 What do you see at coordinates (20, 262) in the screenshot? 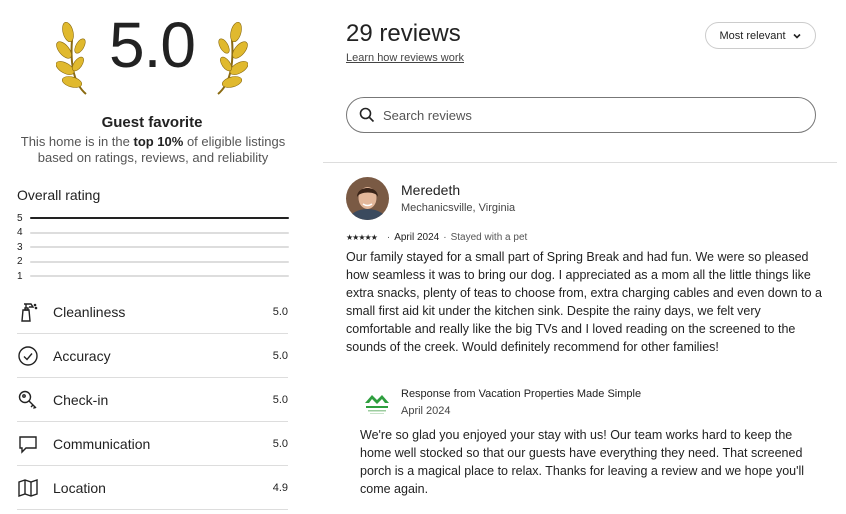
I see `rating-bar-label: 2` at bounding box center [20, 262].